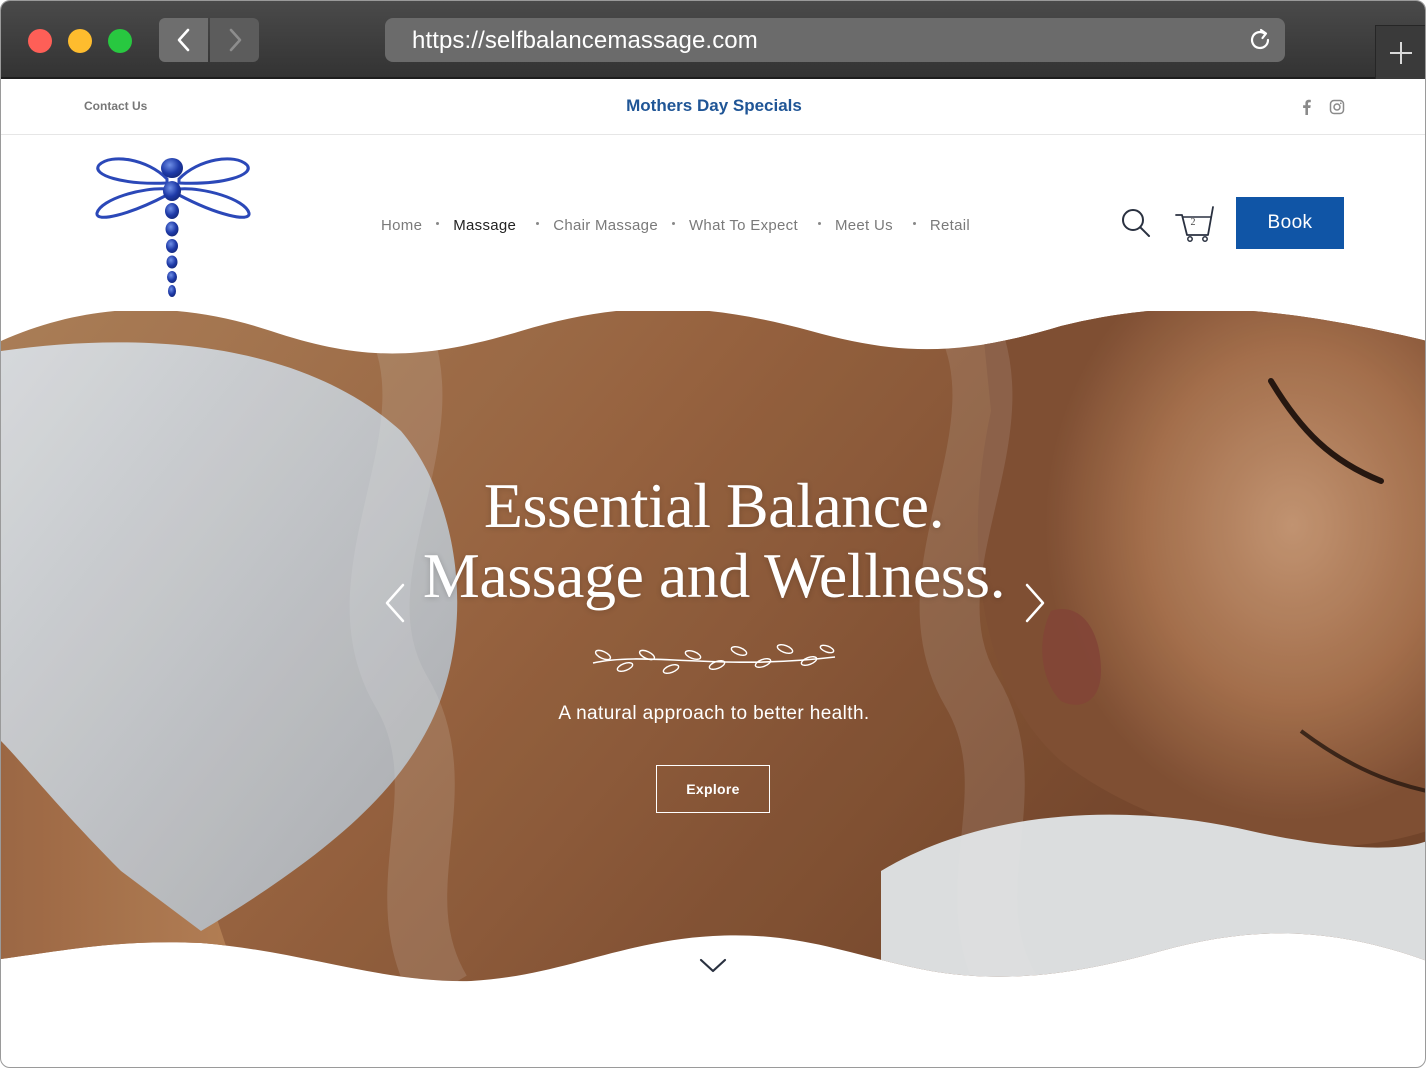  I want to click on dragonfly-logo, so click(173, 226).